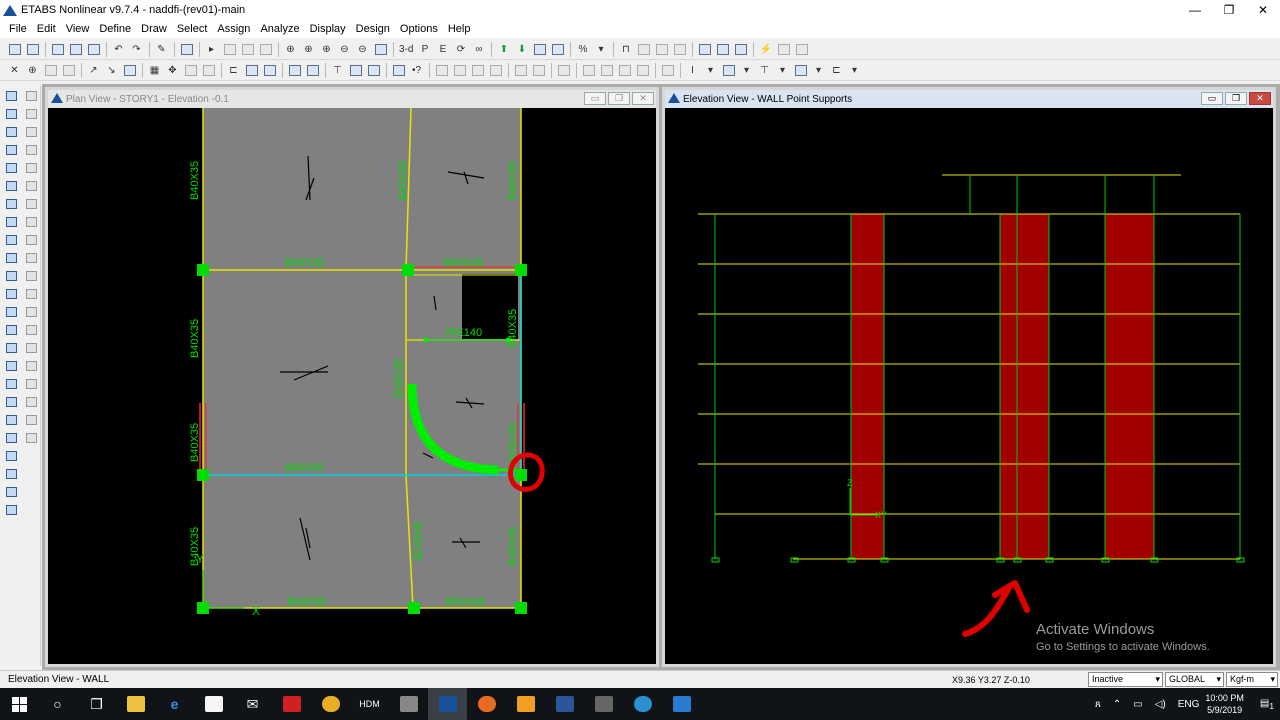 The image size is (1280, 720). Describe the element at coordinates (111, 70) in the screenshot. I see `frame-load-icon: ↘` at that location.